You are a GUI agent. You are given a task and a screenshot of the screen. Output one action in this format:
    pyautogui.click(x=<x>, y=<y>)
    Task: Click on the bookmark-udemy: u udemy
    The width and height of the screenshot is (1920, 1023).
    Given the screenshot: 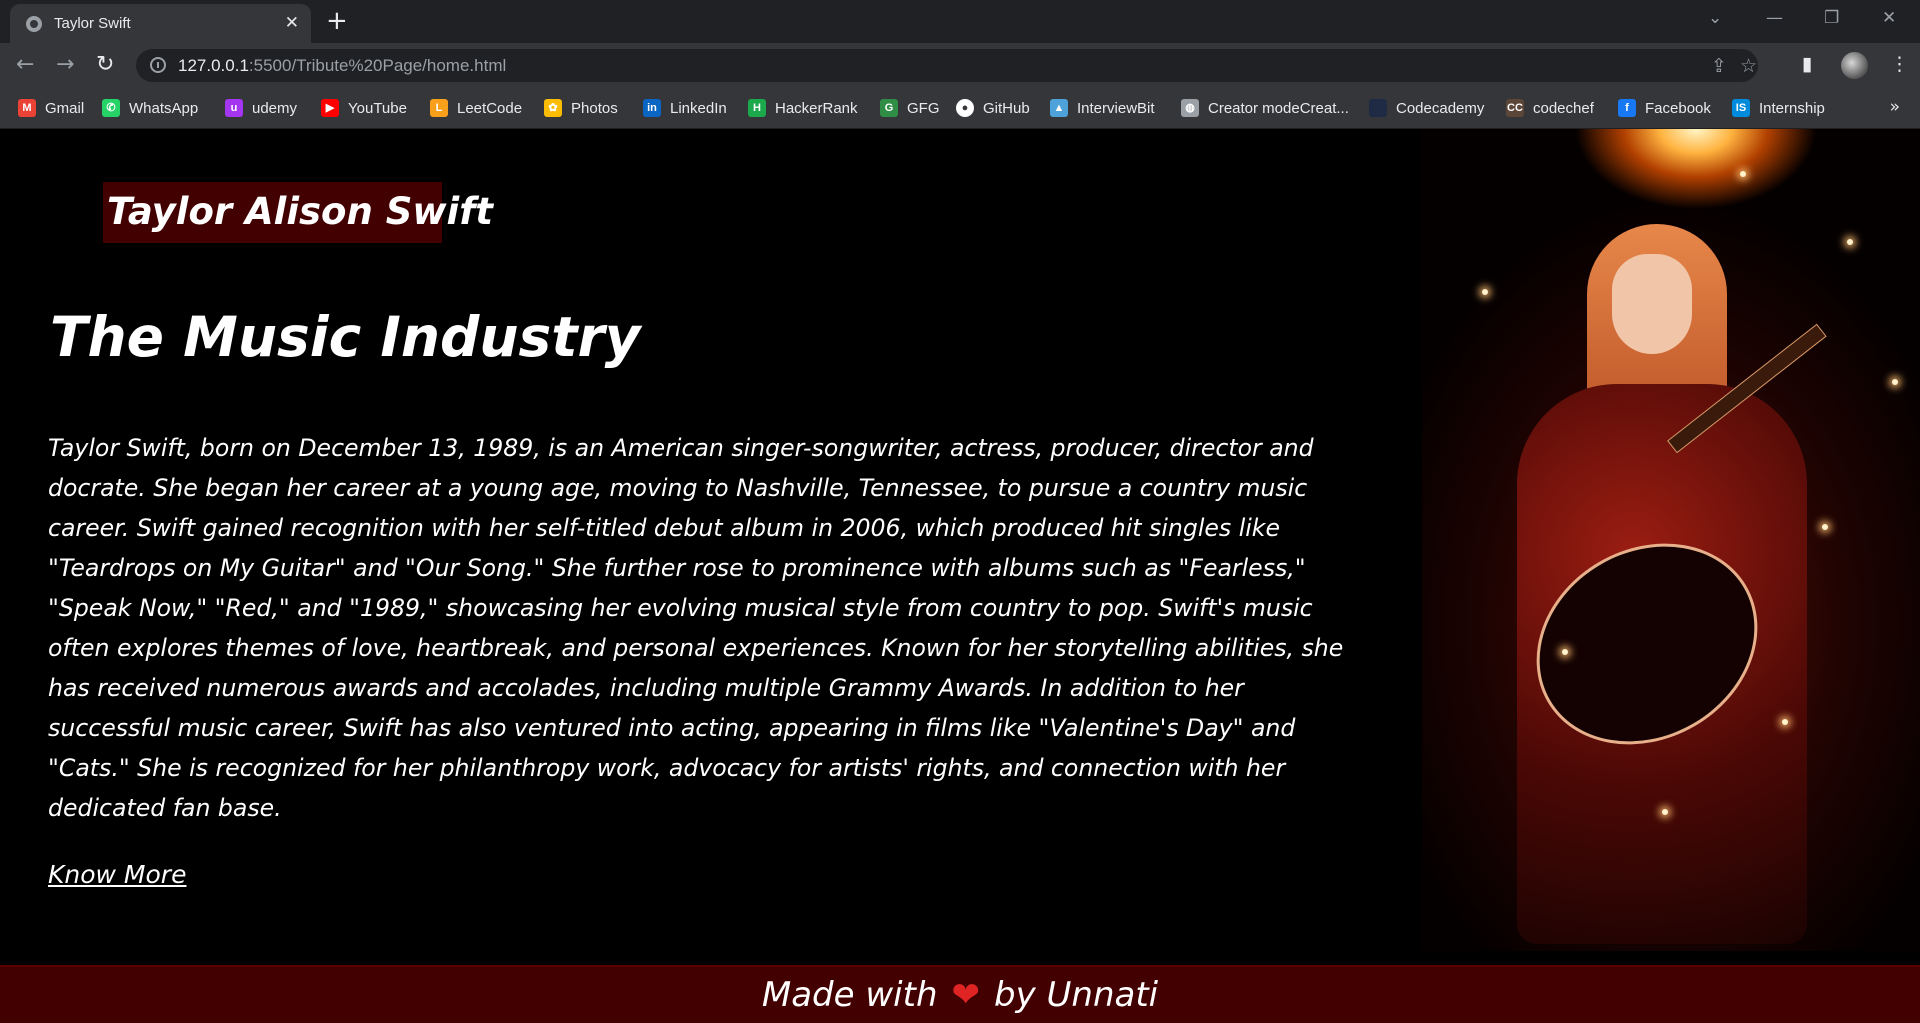 What is the action you would take?
    pyautogui.click(x=261, y=108)
    